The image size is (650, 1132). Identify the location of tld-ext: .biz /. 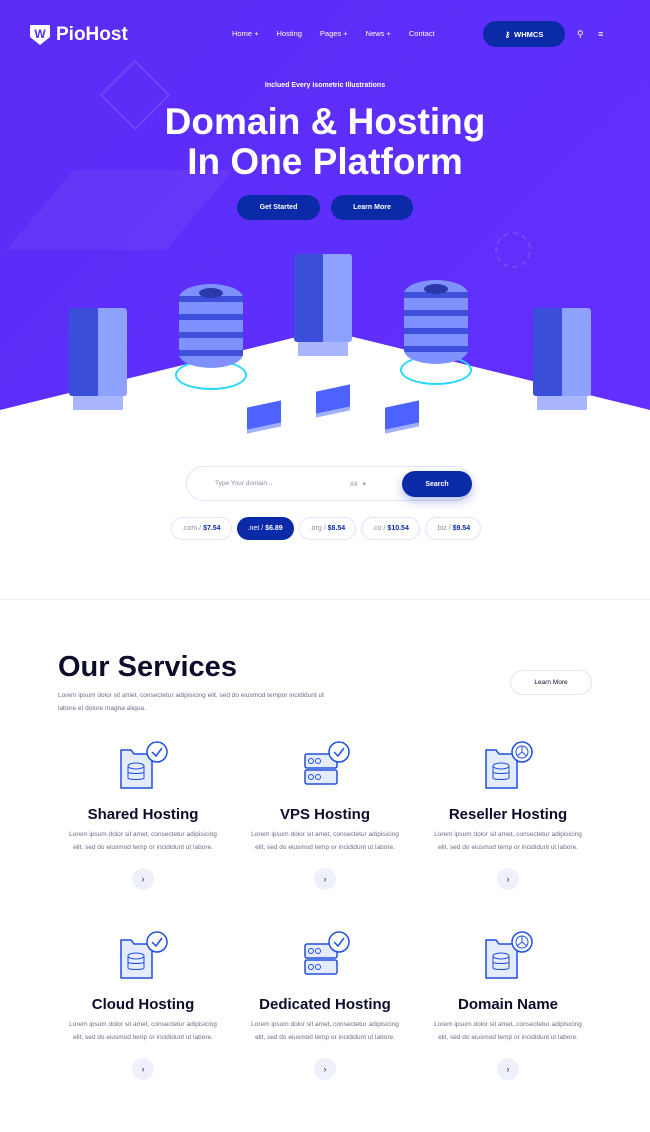
(443, 528).